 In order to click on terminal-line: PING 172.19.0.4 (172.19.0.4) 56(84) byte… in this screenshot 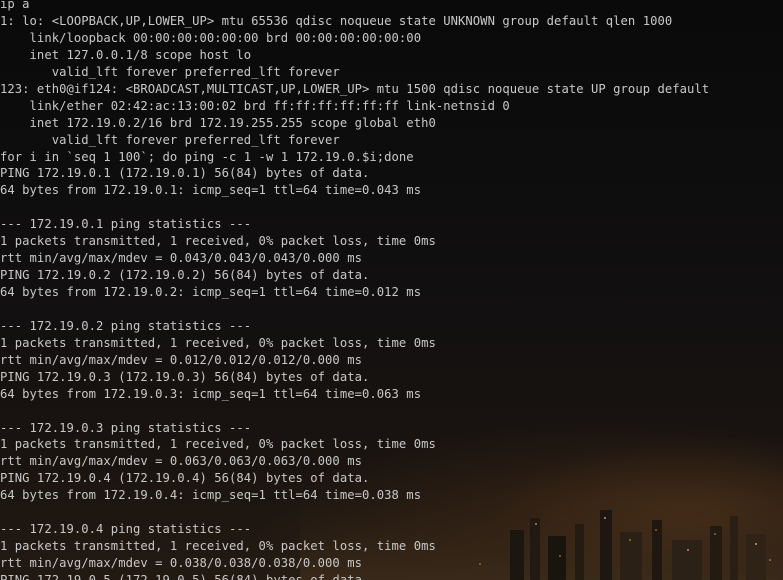, I will do `click(185, 478)`.